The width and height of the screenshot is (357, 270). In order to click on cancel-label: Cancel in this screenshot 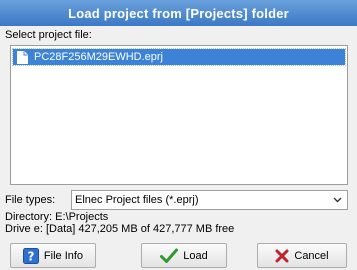, I will do `click(311, 255)`.